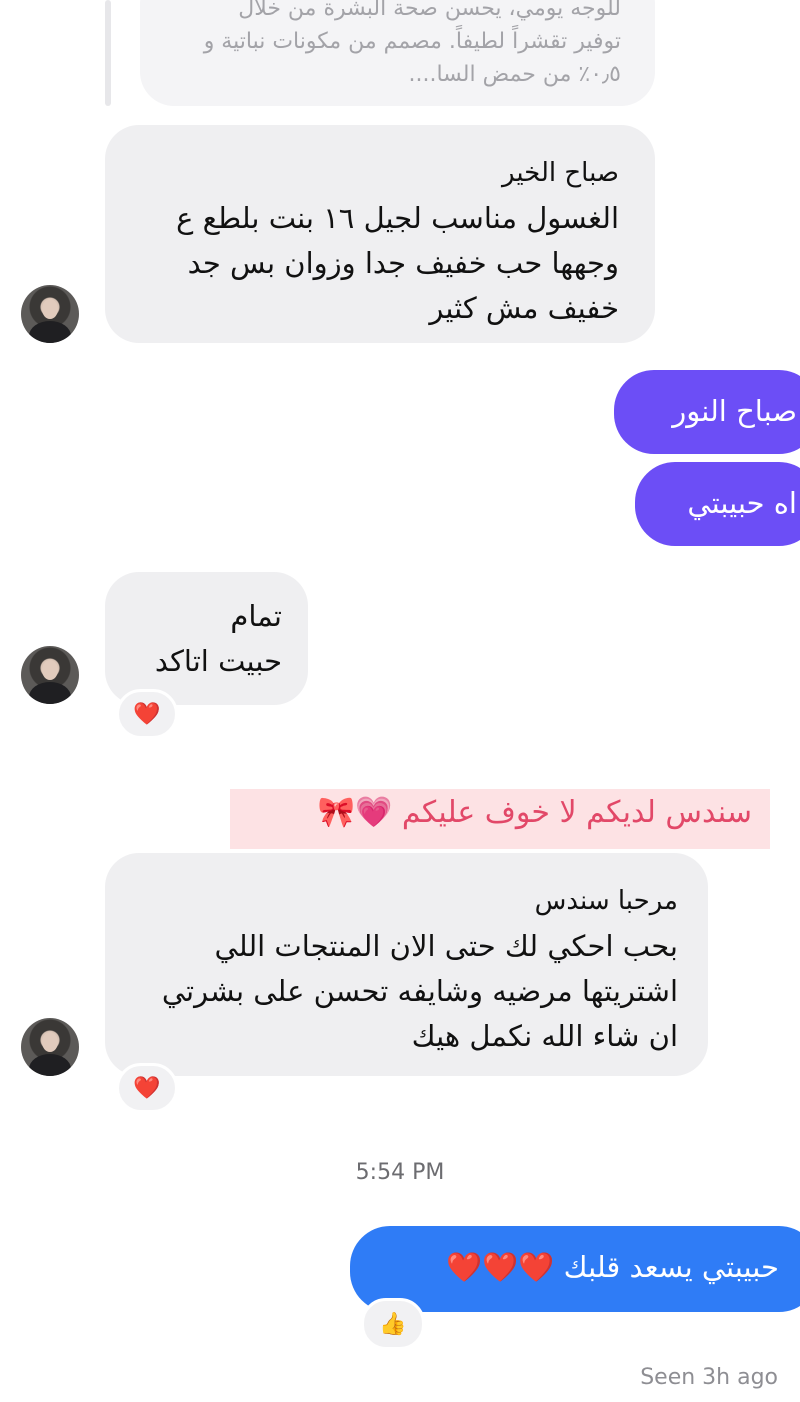  Describe the element at coordinates (108, 53) in the screenshot. I see `reply-quote-rule` at that location.